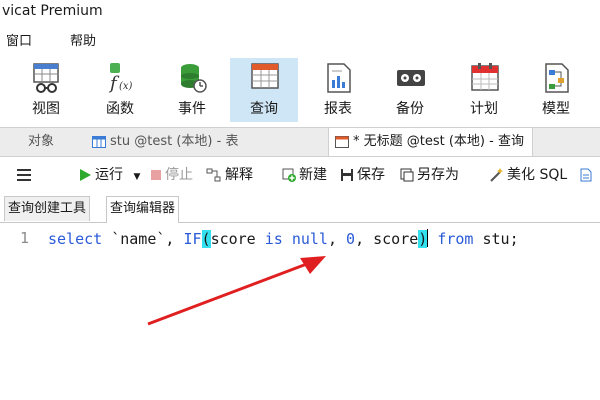  I want to click on save-icon, so click(347, 175).